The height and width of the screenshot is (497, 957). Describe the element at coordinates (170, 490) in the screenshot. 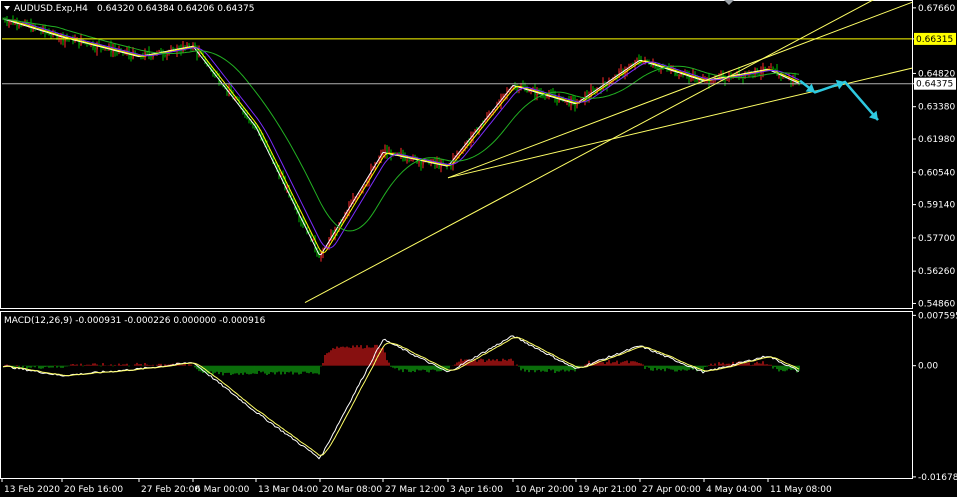

I see `time-tick-label: 27 Feb 20:00` at that location.